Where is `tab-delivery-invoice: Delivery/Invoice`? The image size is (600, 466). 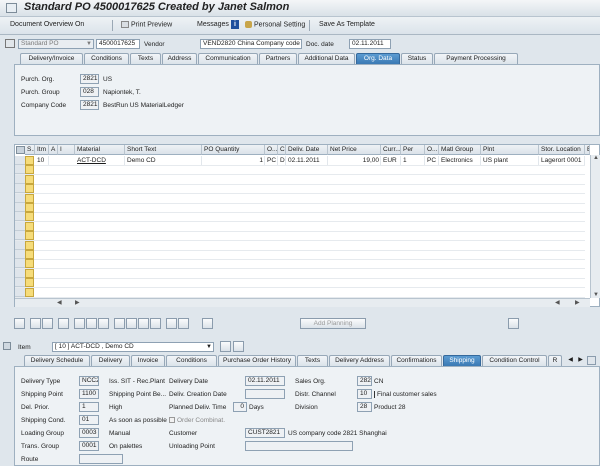 tab-delivery-invoice: Delivery/Invoice is located at coordinates (51, 58).